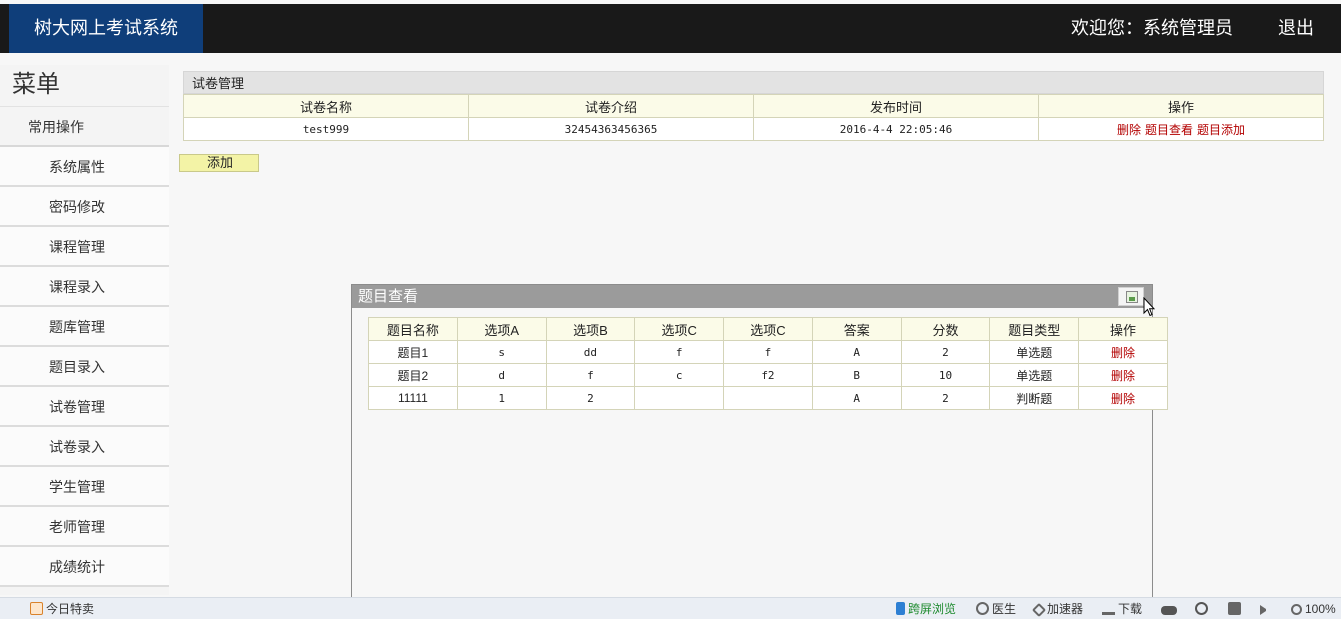  I want to click on option-a-cell: 1, so click(501, 398).